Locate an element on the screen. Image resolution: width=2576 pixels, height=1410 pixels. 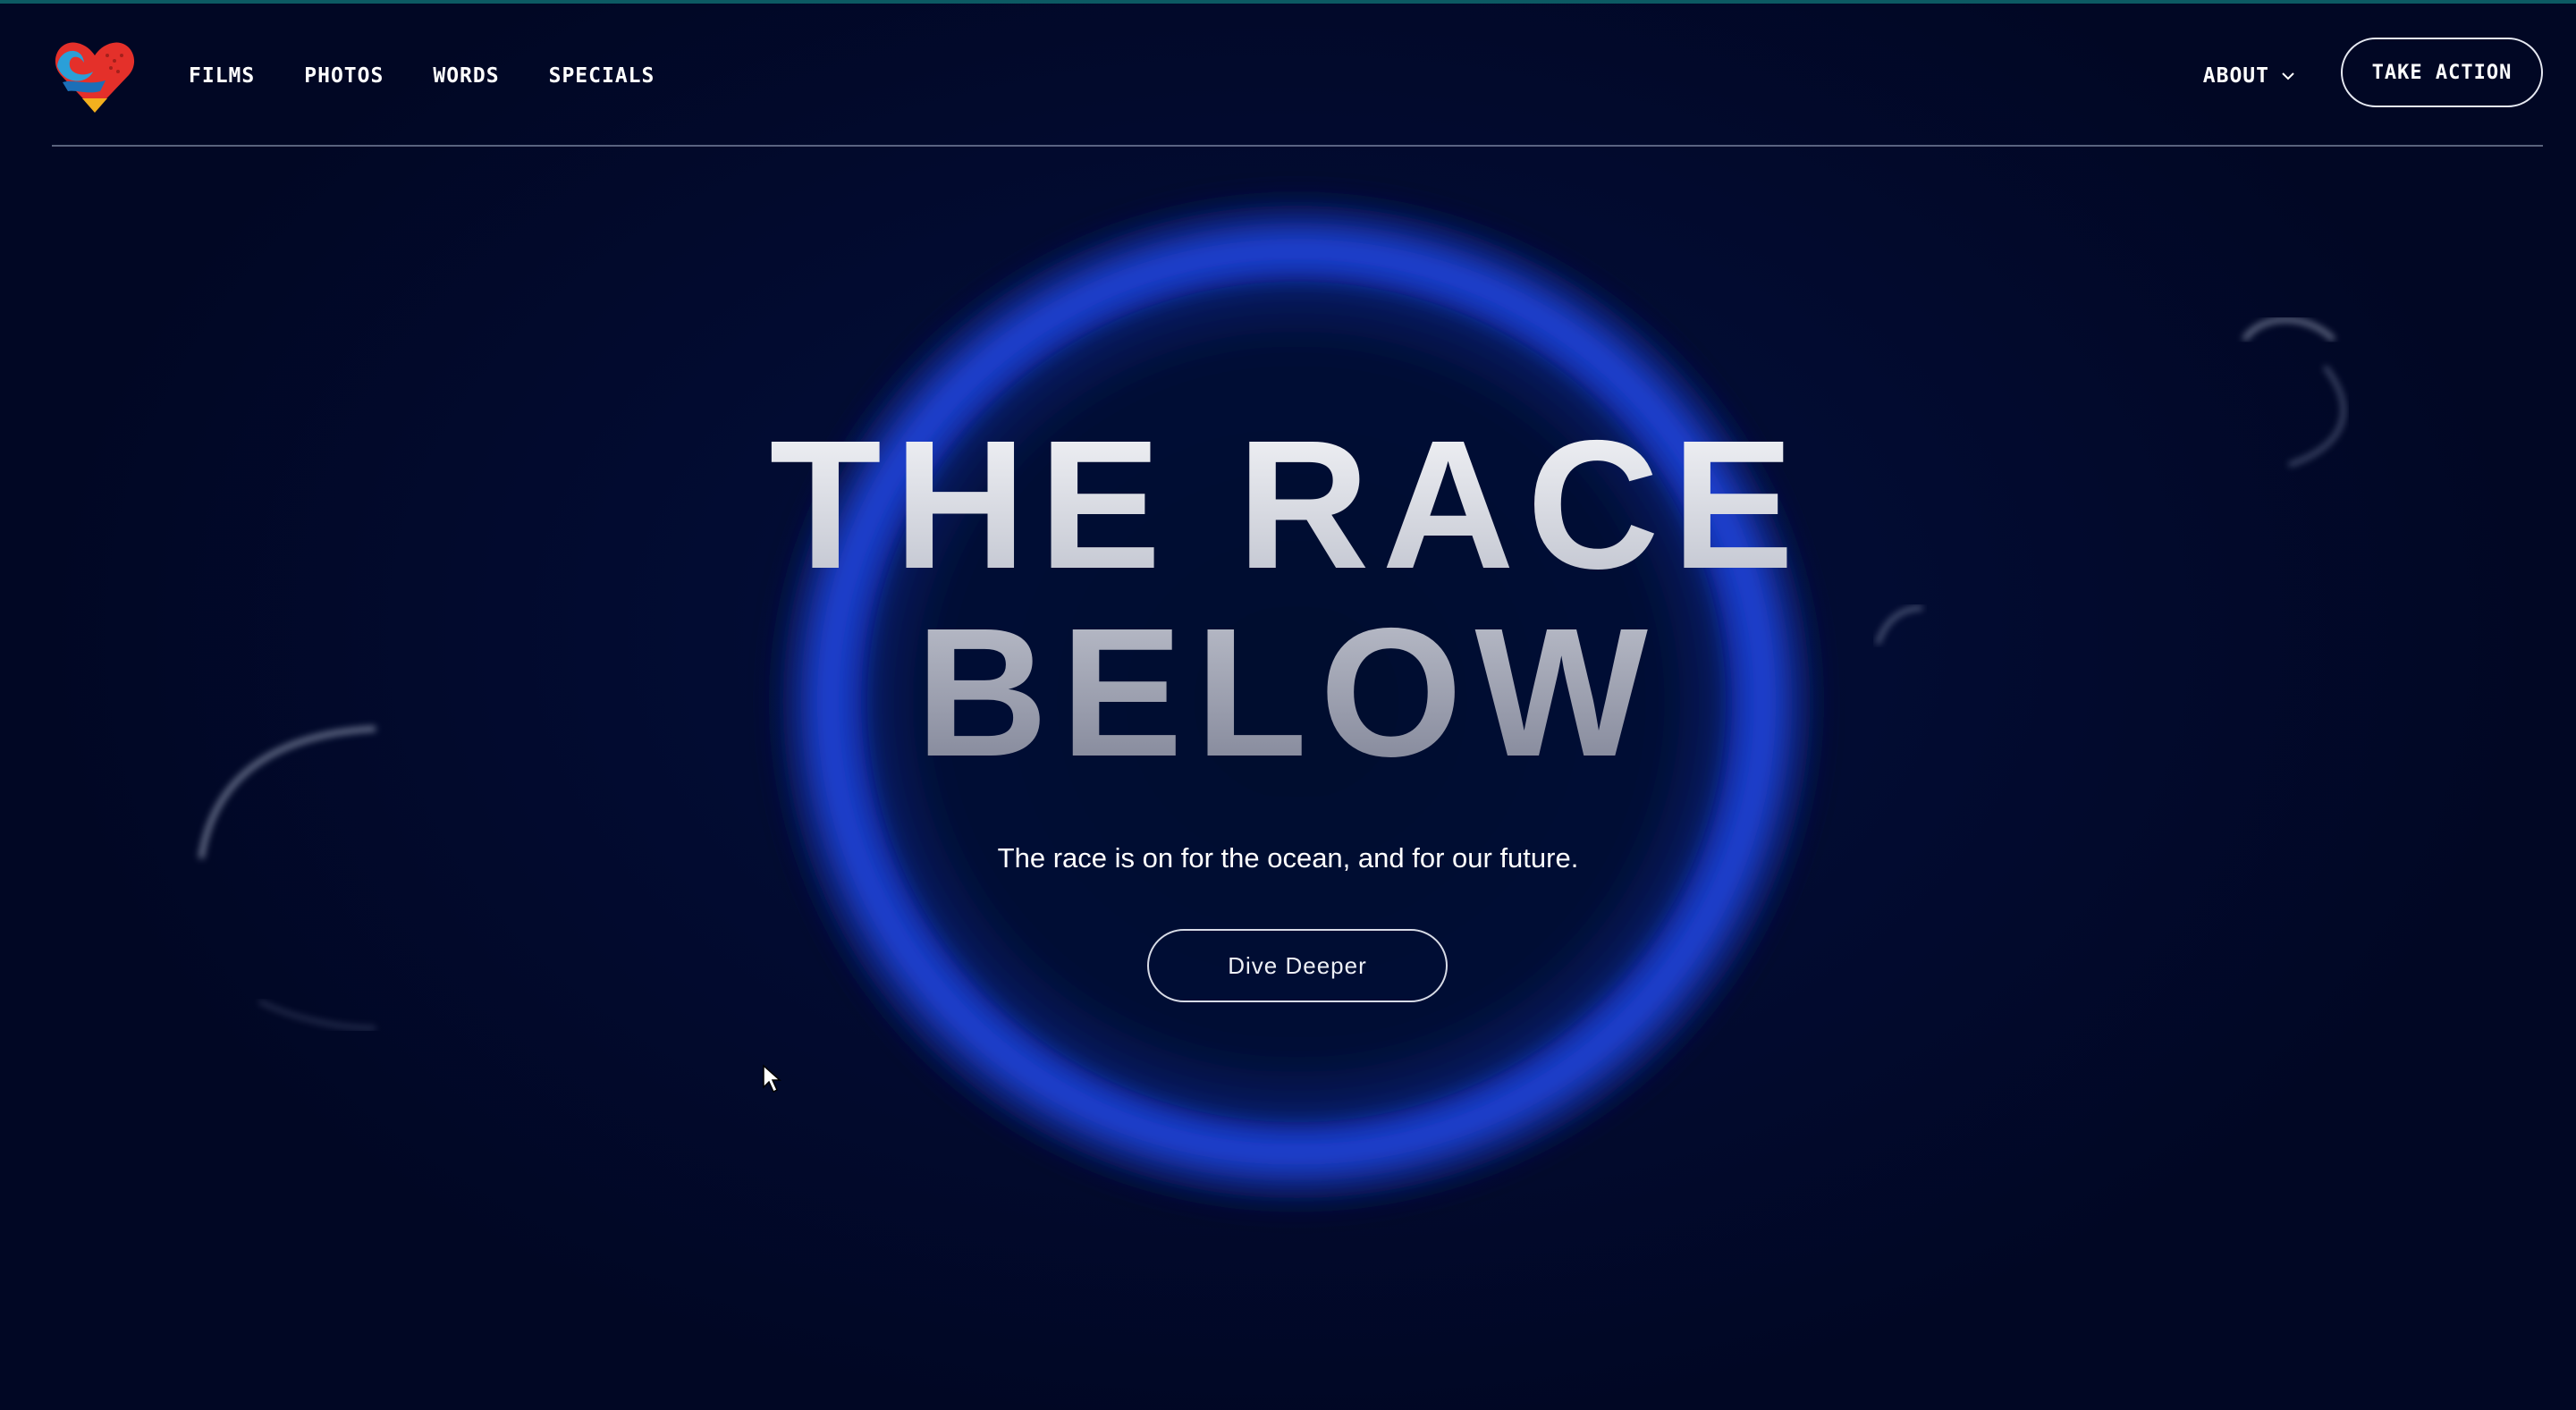
take-action-button: TAKE ACTION is located at coordinates (2442, 72).